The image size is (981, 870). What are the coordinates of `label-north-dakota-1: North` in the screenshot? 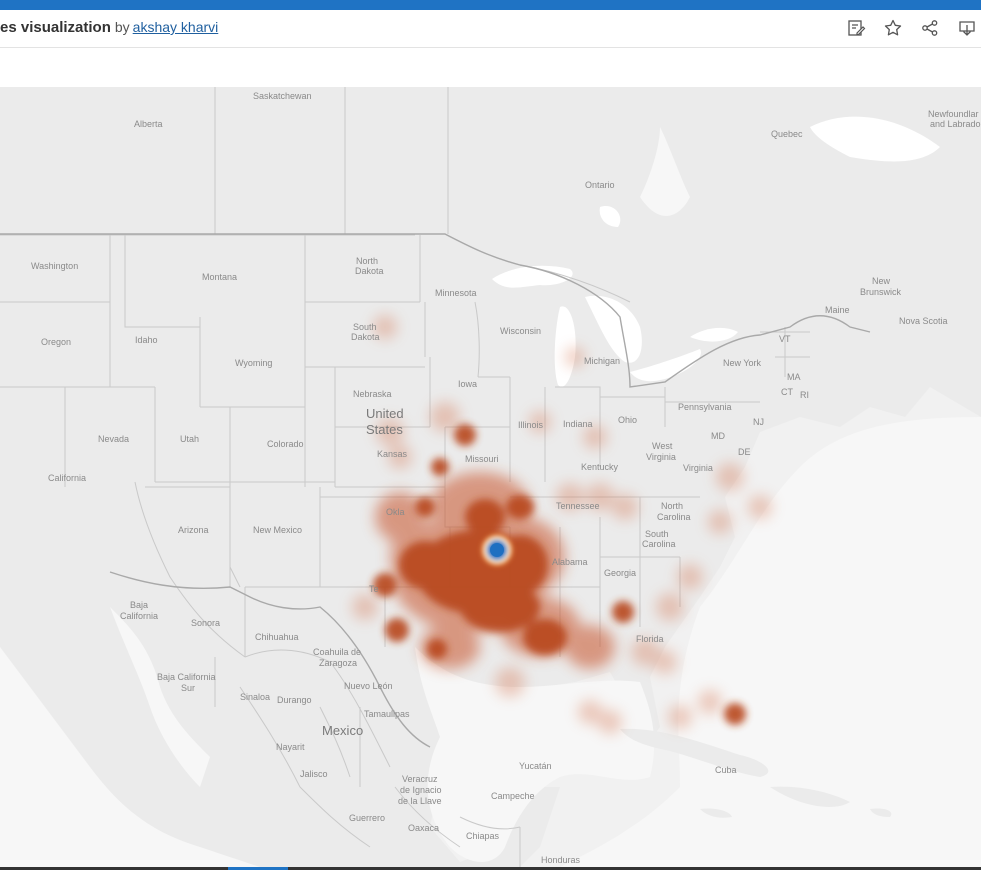 It's located at (367, 261).